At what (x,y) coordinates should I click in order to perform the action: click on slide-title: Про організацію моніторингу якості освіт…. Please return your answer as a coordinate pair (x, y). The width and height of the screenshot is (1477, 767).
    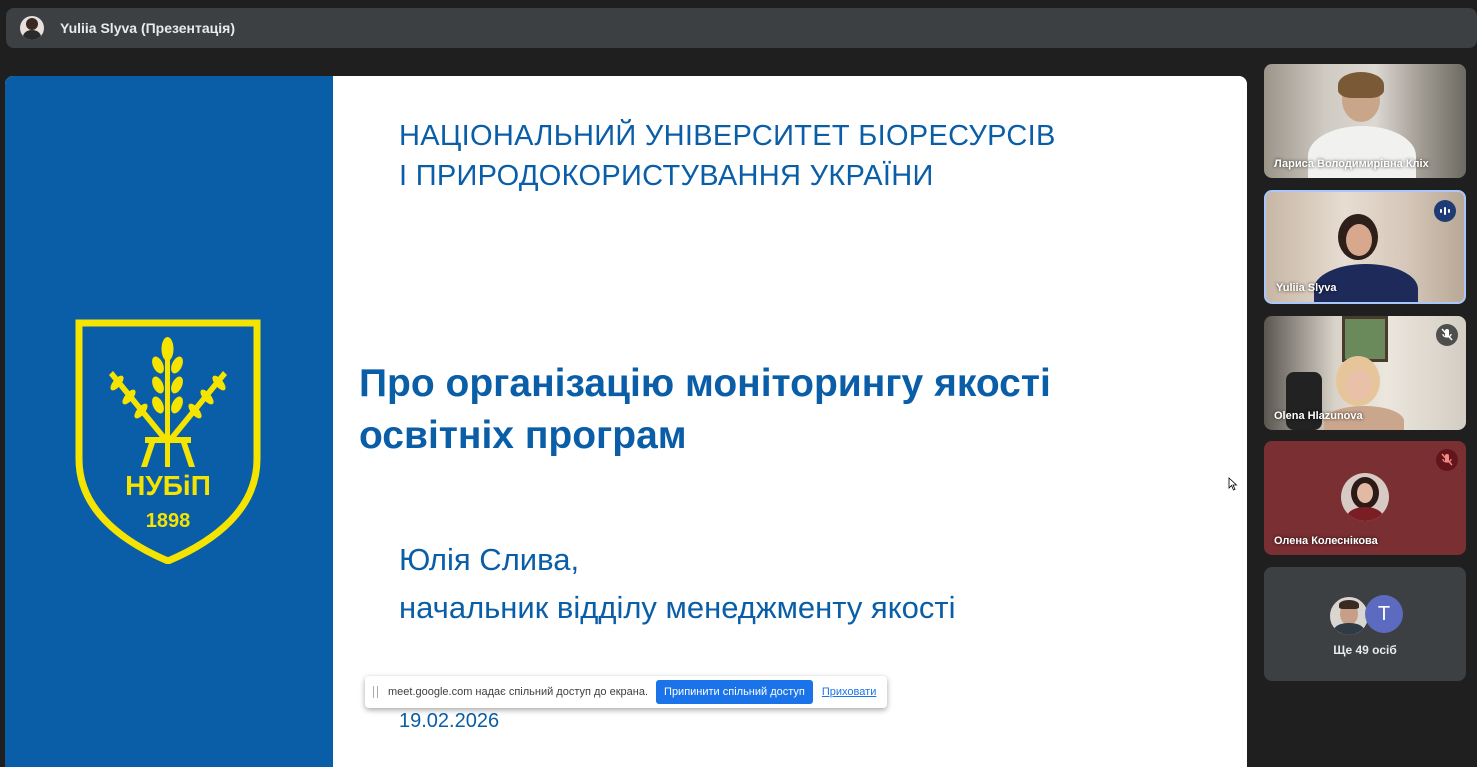
    Looking at the image, I should click on (789, 410).